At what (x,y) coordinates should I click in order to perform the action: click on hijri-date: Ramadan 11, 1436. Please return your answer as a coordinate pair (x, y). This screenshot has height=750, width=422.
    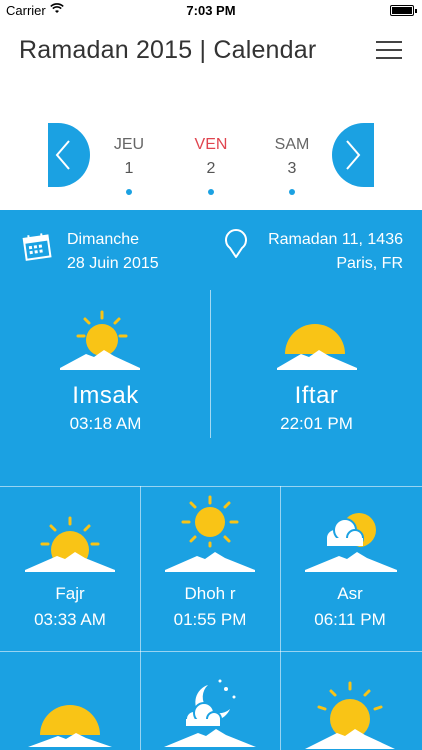
    Looking at the image, I should click on (335, 239).